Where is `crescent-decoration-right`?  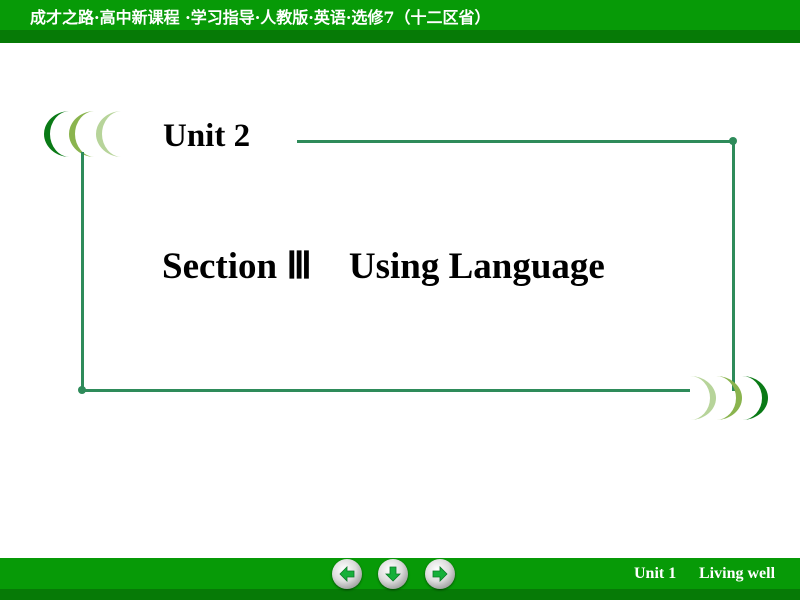
crescent-decoration-right is located at coordinates (729, 398).